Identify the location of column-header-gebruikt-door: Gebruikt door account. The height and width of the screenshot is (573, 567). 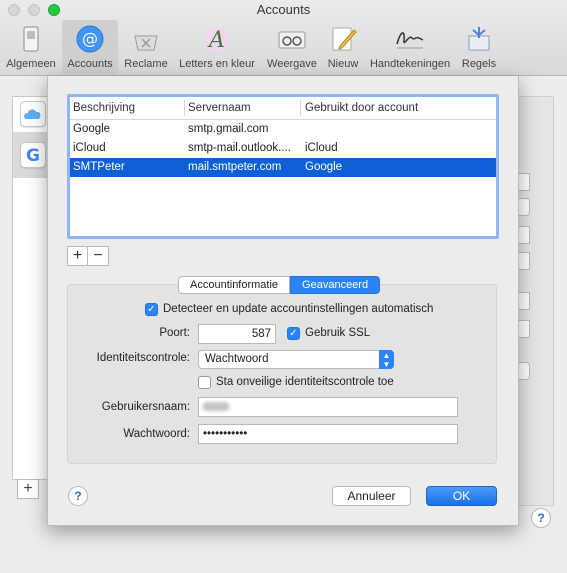
(361, 108).